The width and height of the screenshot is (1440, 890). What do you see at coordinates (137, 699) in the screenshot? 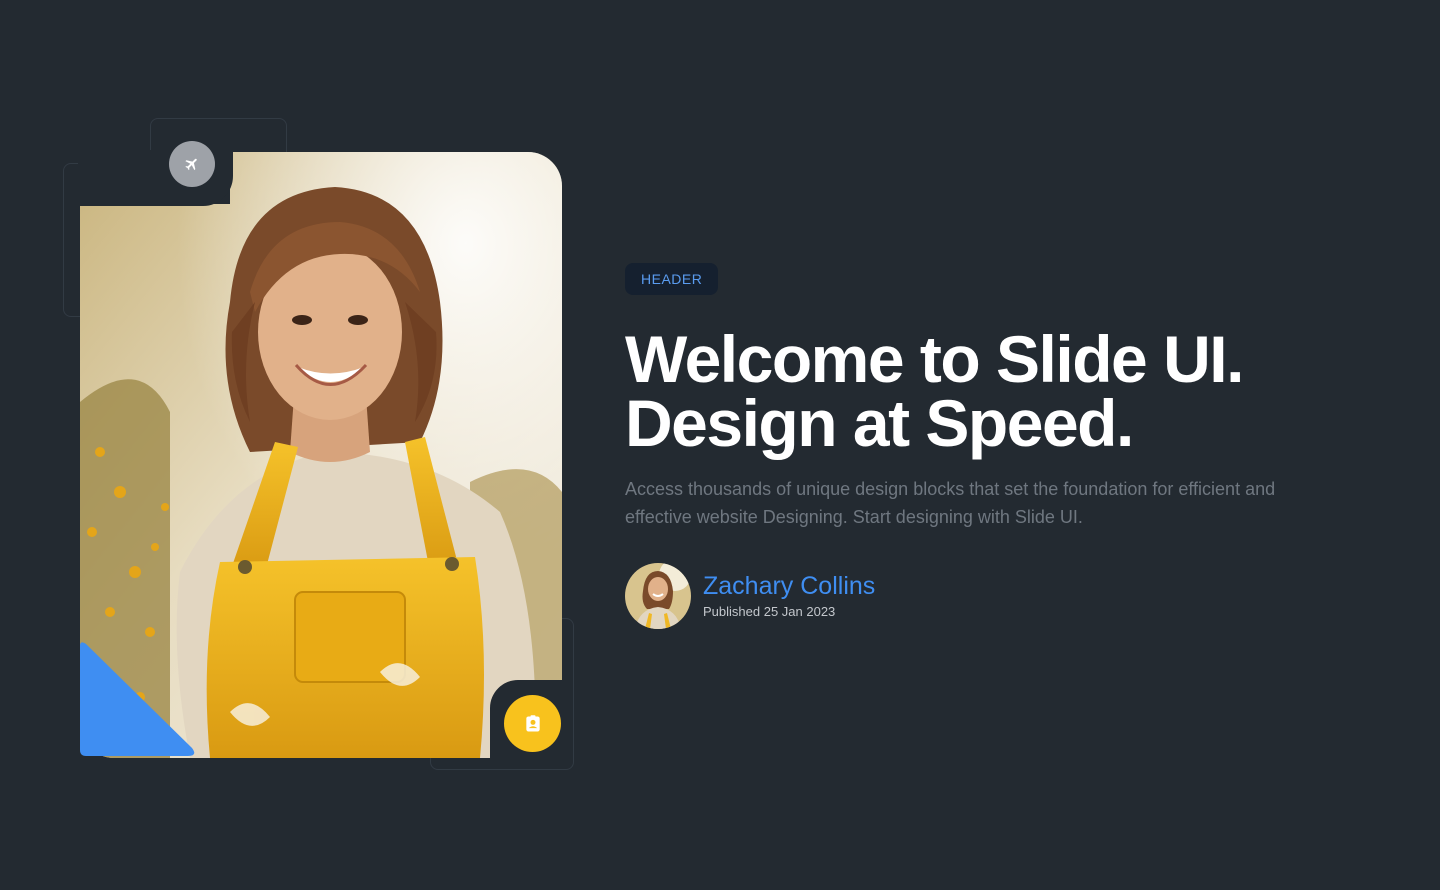
I see `blue-triangle` at bounding box center [137, 699].